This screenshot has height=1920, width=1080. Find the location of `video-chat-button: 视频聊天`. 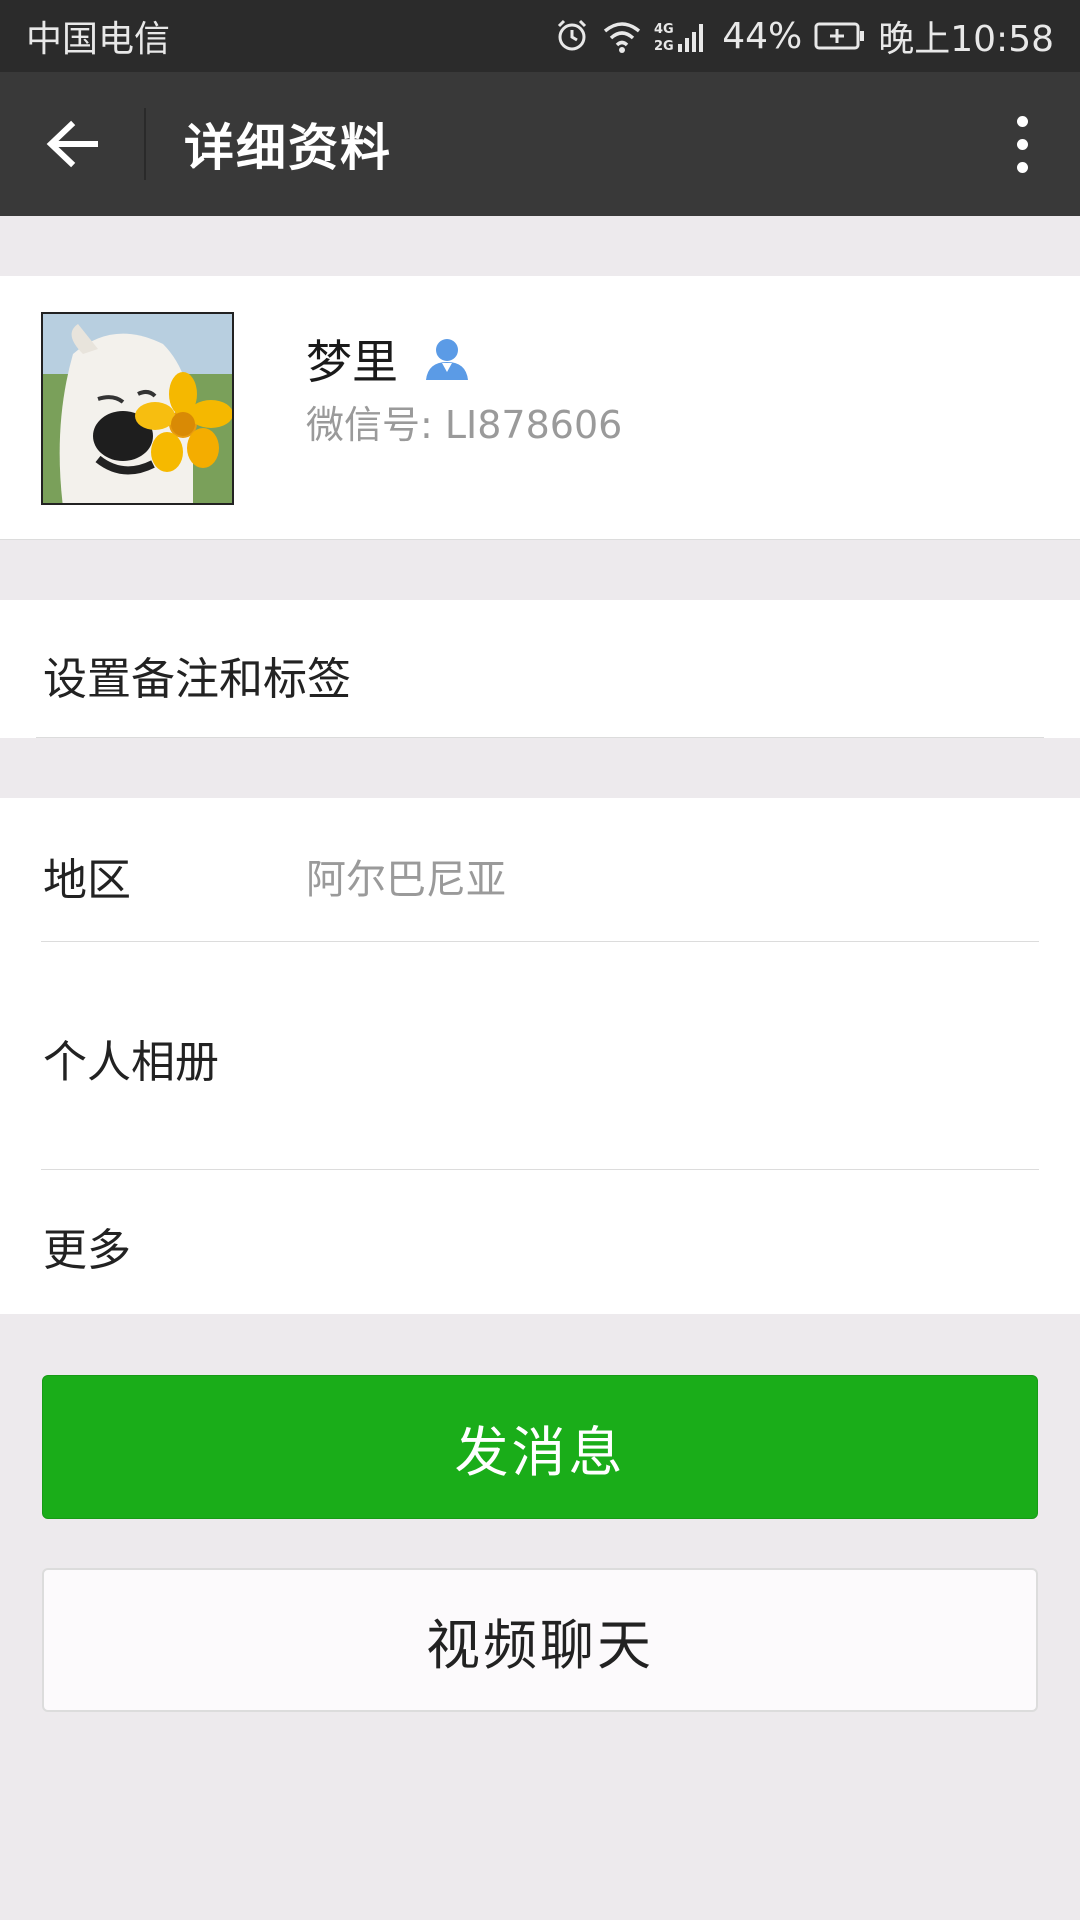

video-chat-button: 视频聊天 is located at coordinates (540, 1640).